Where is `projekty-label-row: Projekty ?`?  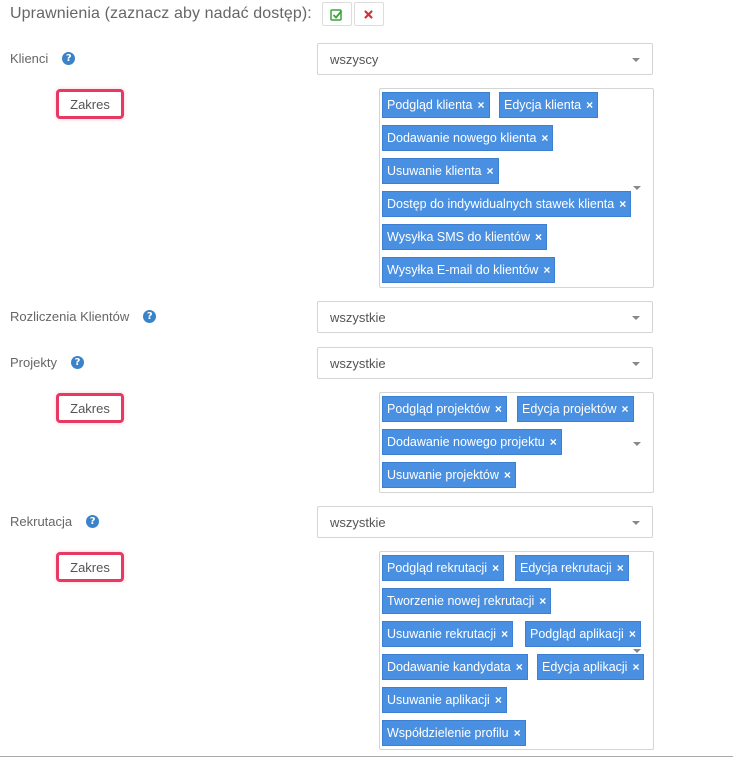 projekty-label-row: Projekty ? is located at coordinates (47, 362).